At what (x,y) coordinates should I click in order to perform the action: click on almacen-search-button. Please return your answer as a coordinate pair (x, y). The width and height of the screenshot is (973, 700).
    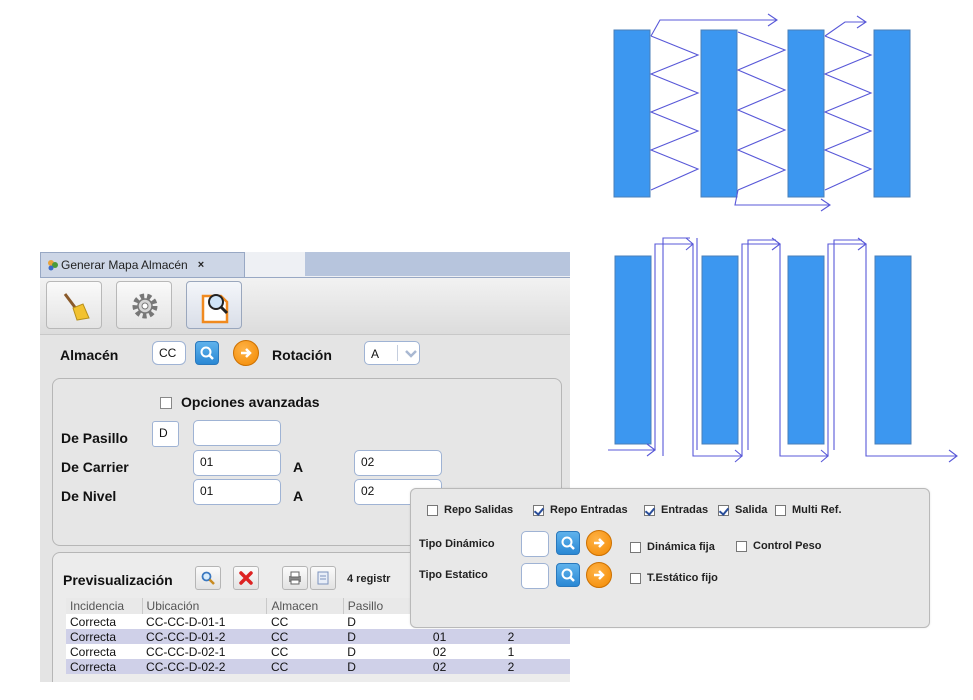
    Looking at the image, I should click on (207, 353).